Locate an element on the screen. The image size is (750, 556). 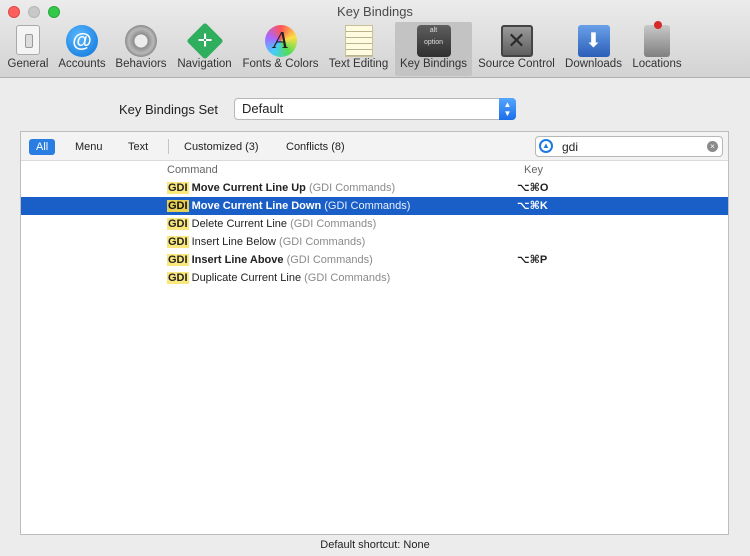
search-field: ▲ × is located at coordinates (629, 146).